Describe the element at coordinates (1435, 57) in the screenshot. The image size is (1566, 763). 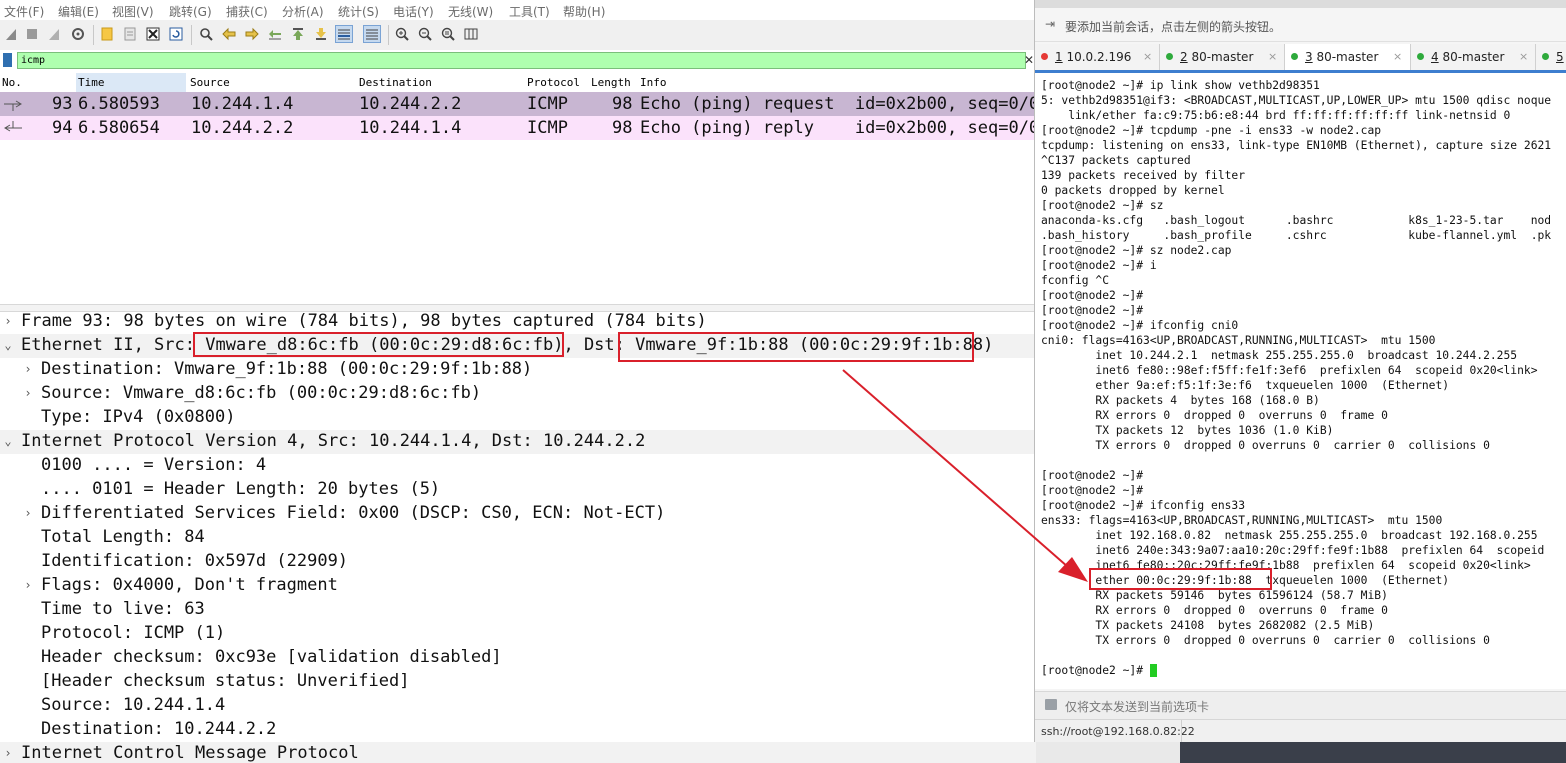
I see `tab-number: 4` at that location.